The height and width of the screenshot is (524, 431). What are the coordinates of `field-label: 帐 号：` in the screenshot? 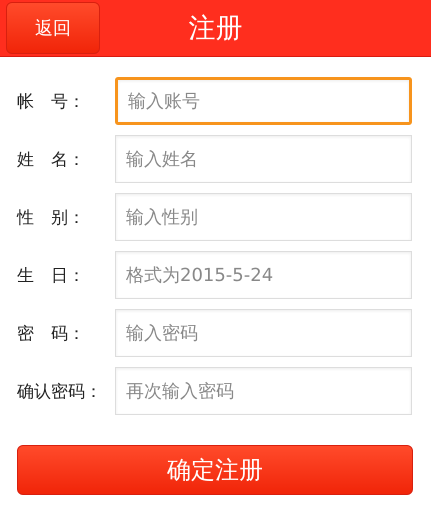 It's located at (51, 101).